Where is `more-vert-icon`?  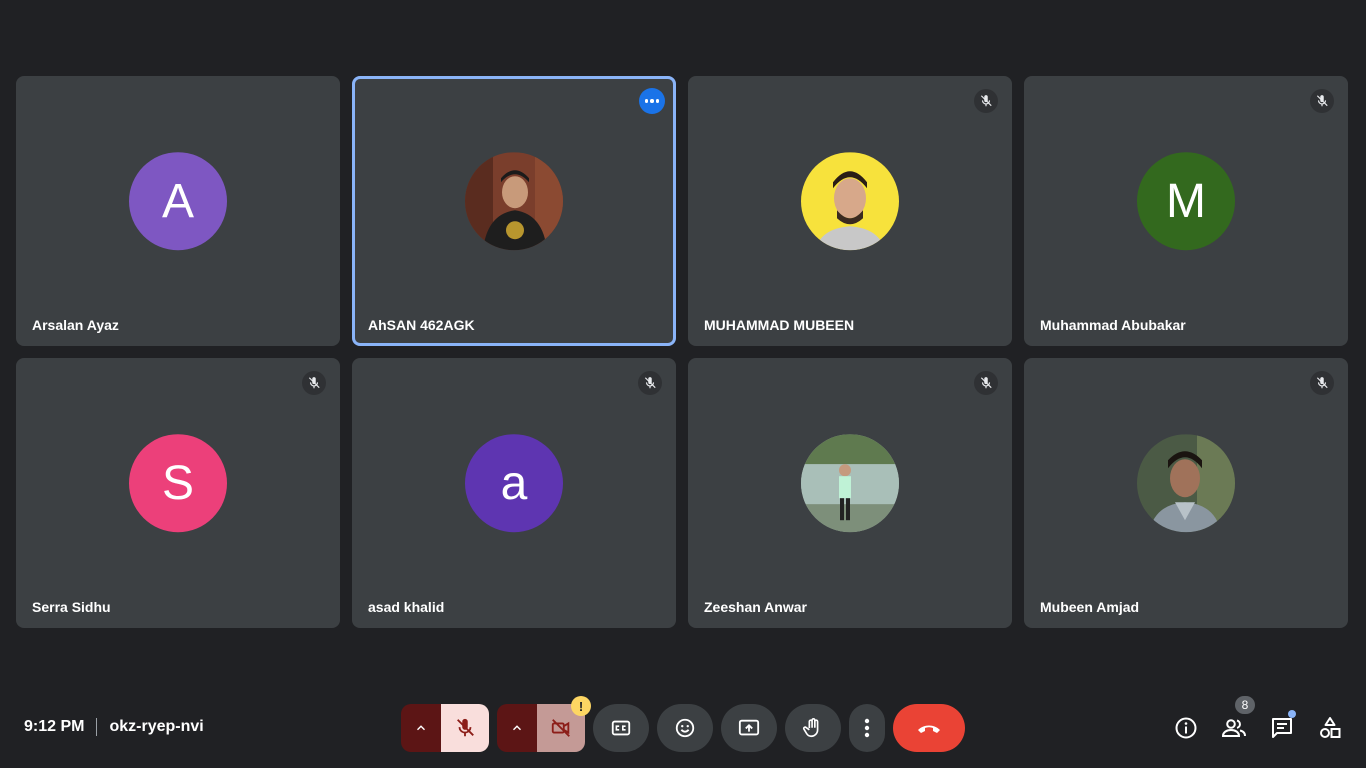 more-vert-icon is located at coordinates (867, 728).